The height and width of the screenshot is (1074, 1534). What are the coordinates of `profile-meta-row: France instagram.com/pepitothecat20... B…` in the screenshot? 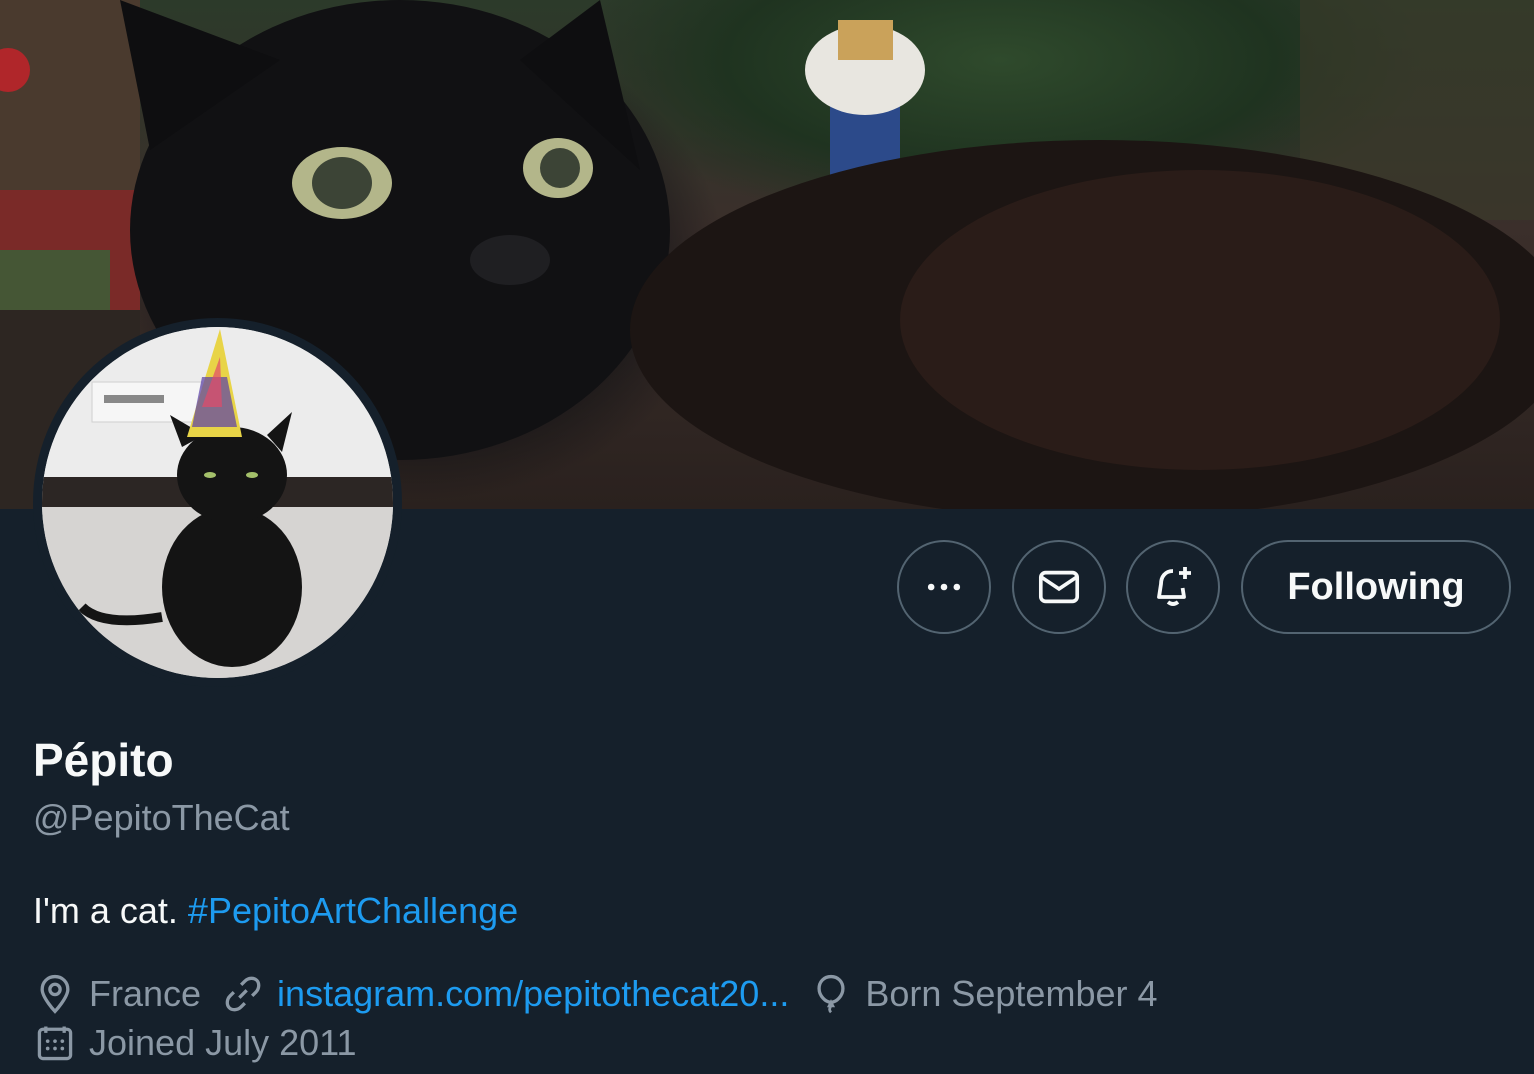 It's located at (605, 994).